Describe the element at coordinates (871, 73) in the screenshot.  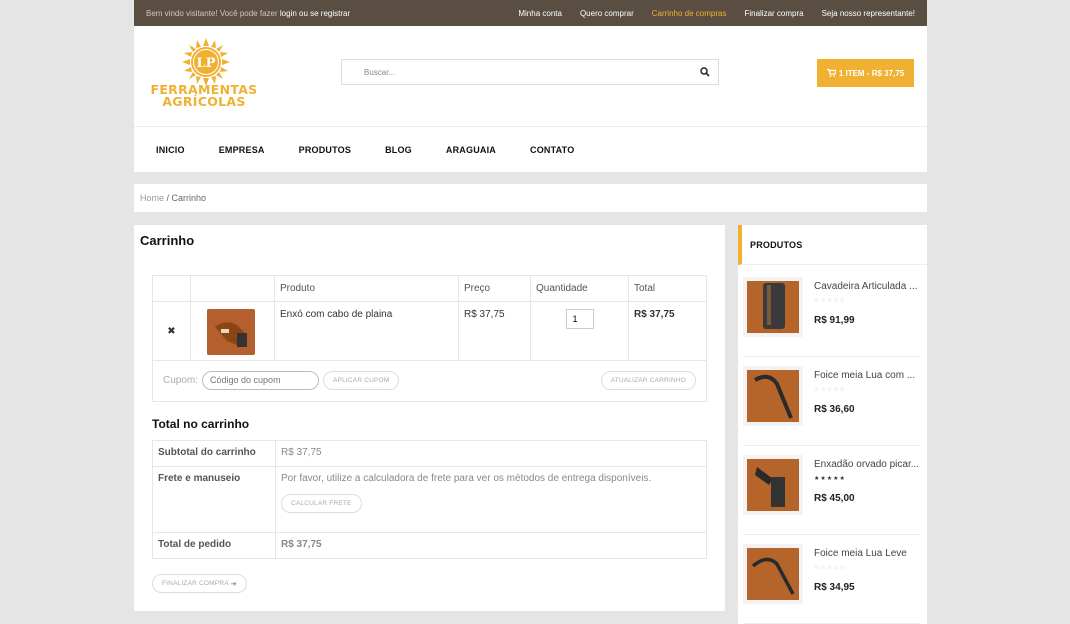
I see `cart-summary: 1 ITEM - R$ 37,75` at that location.